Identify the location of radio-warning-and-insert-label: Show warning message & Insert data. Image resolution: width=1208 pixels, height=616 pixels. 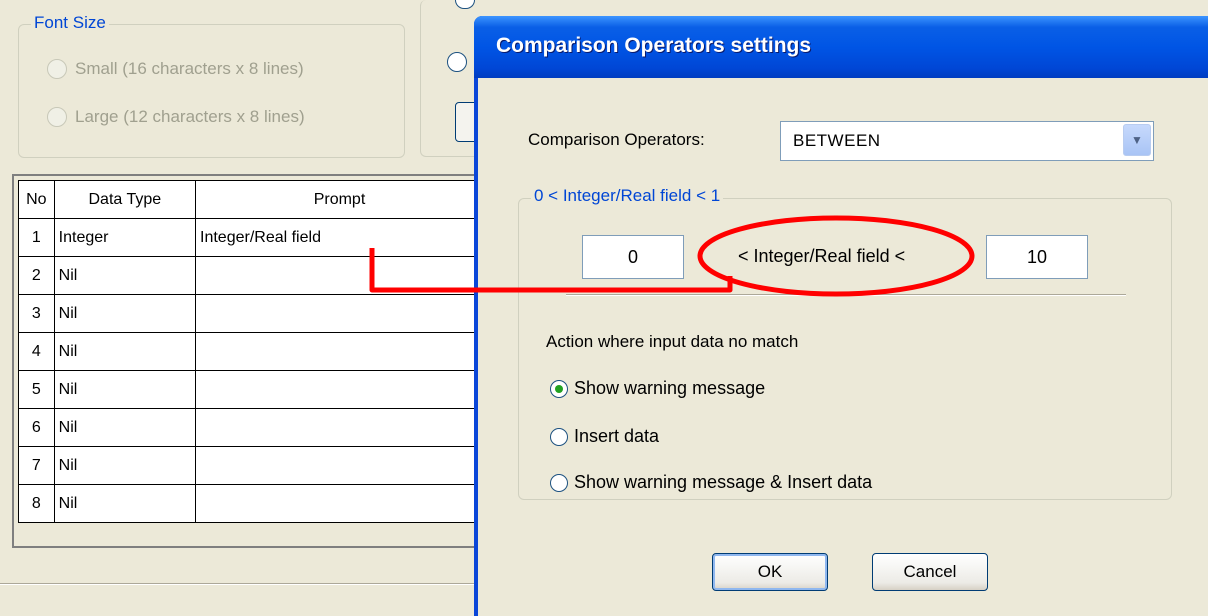
(723, 482).